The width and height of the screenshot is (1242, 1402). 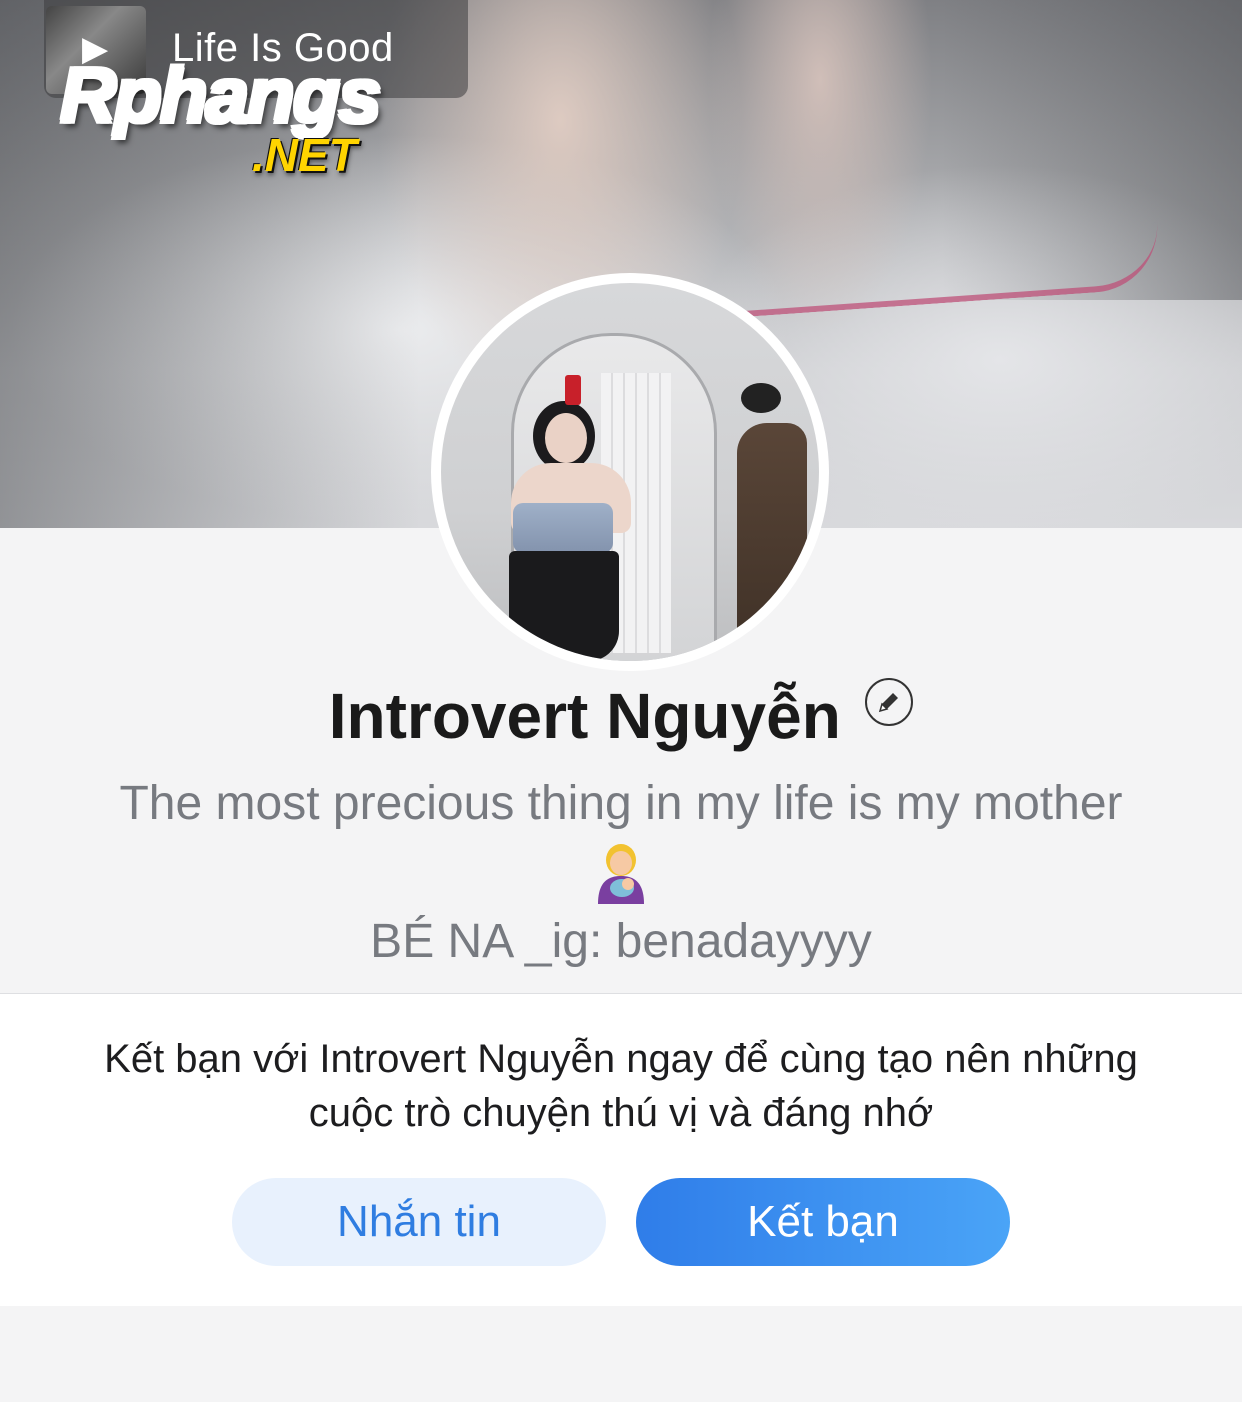 I want to click on avatar-face, so click(x=566, y=438).